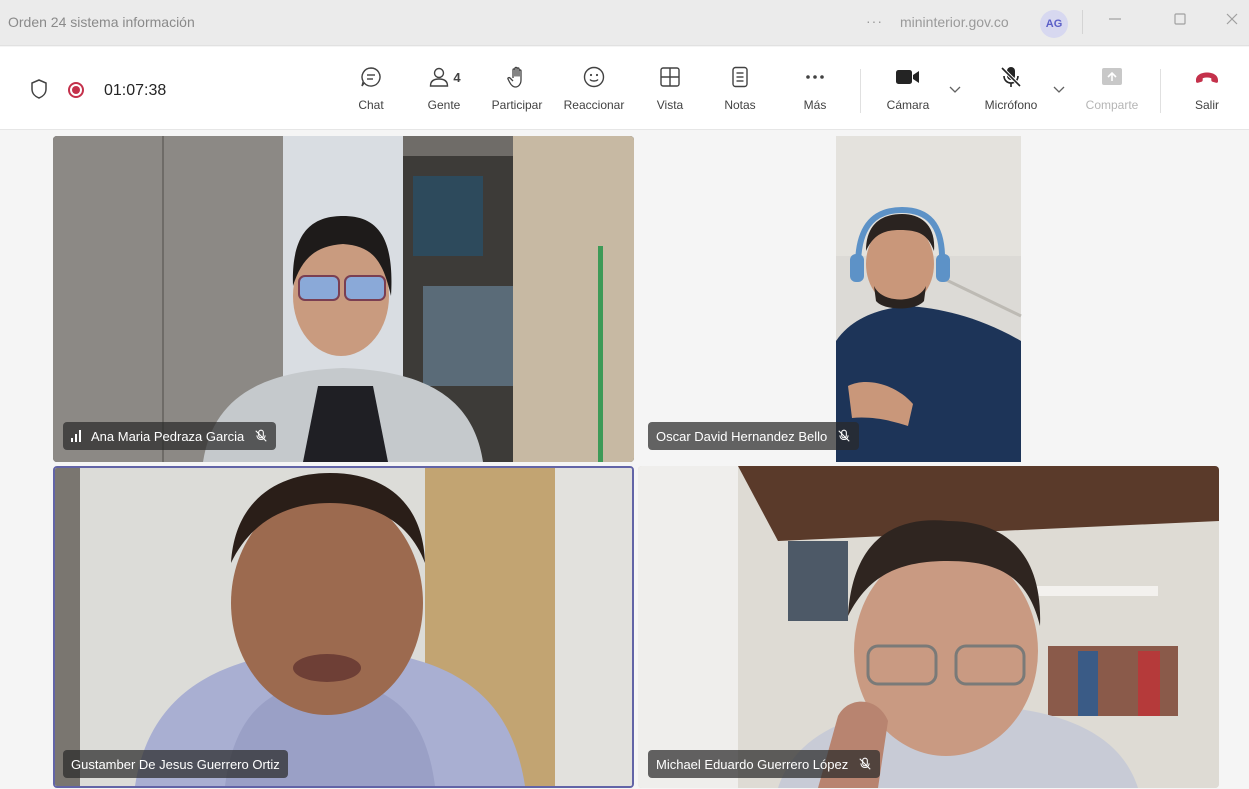 The width and height of the screenshot is (1249, 789). What do you see at coordinates (1207, 91) in the screenshot?
I see `leave-button: Salir` at bounding box center [1207, 91].